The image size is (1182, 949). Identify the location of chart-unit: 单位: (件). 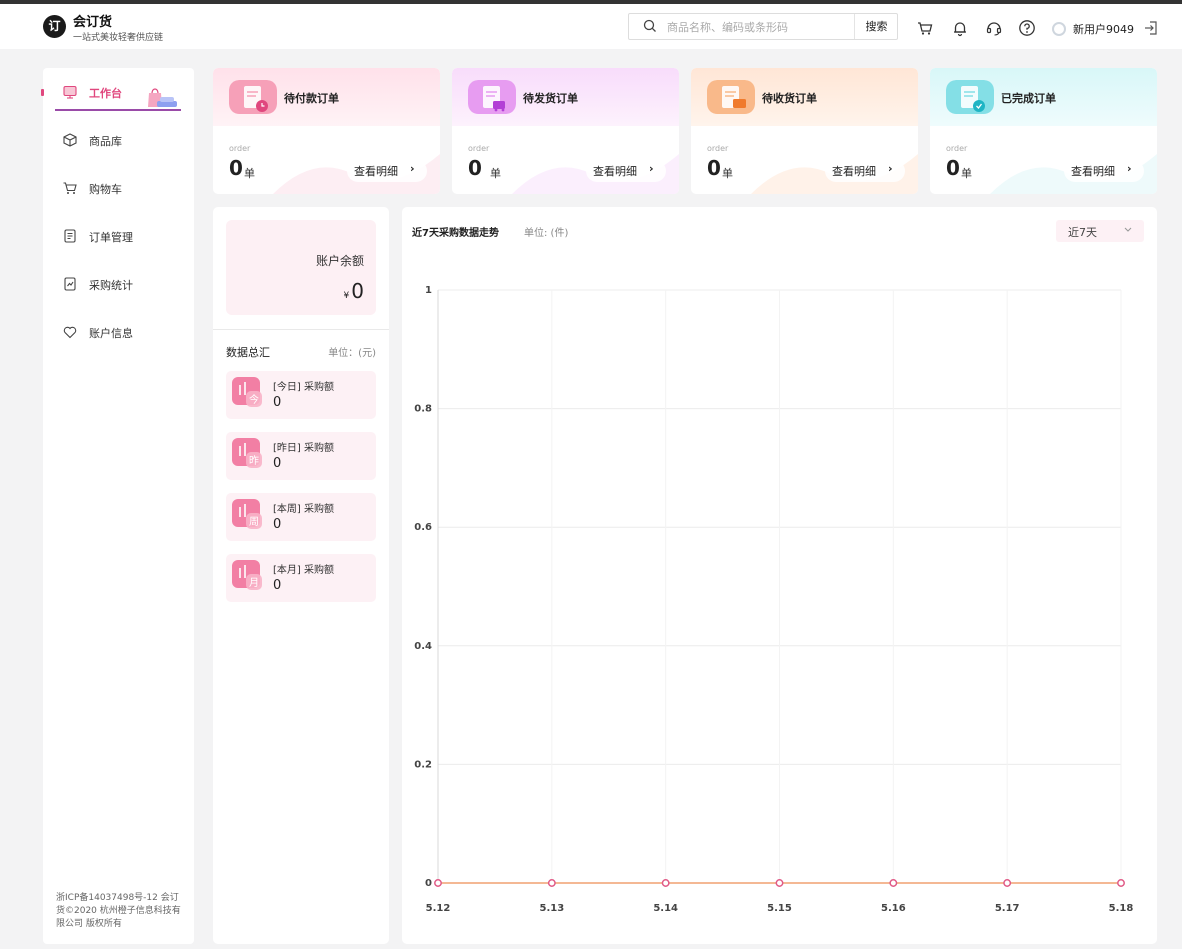
(546, 233).